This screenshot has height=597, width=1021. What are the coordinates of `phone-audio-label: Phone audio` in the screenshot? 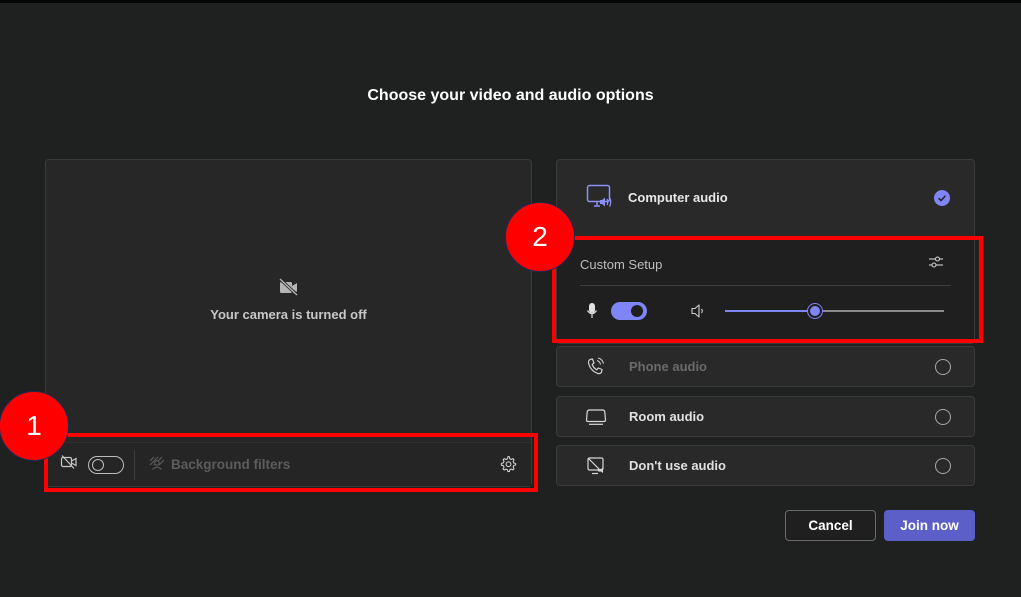 It's located at (668, 366).